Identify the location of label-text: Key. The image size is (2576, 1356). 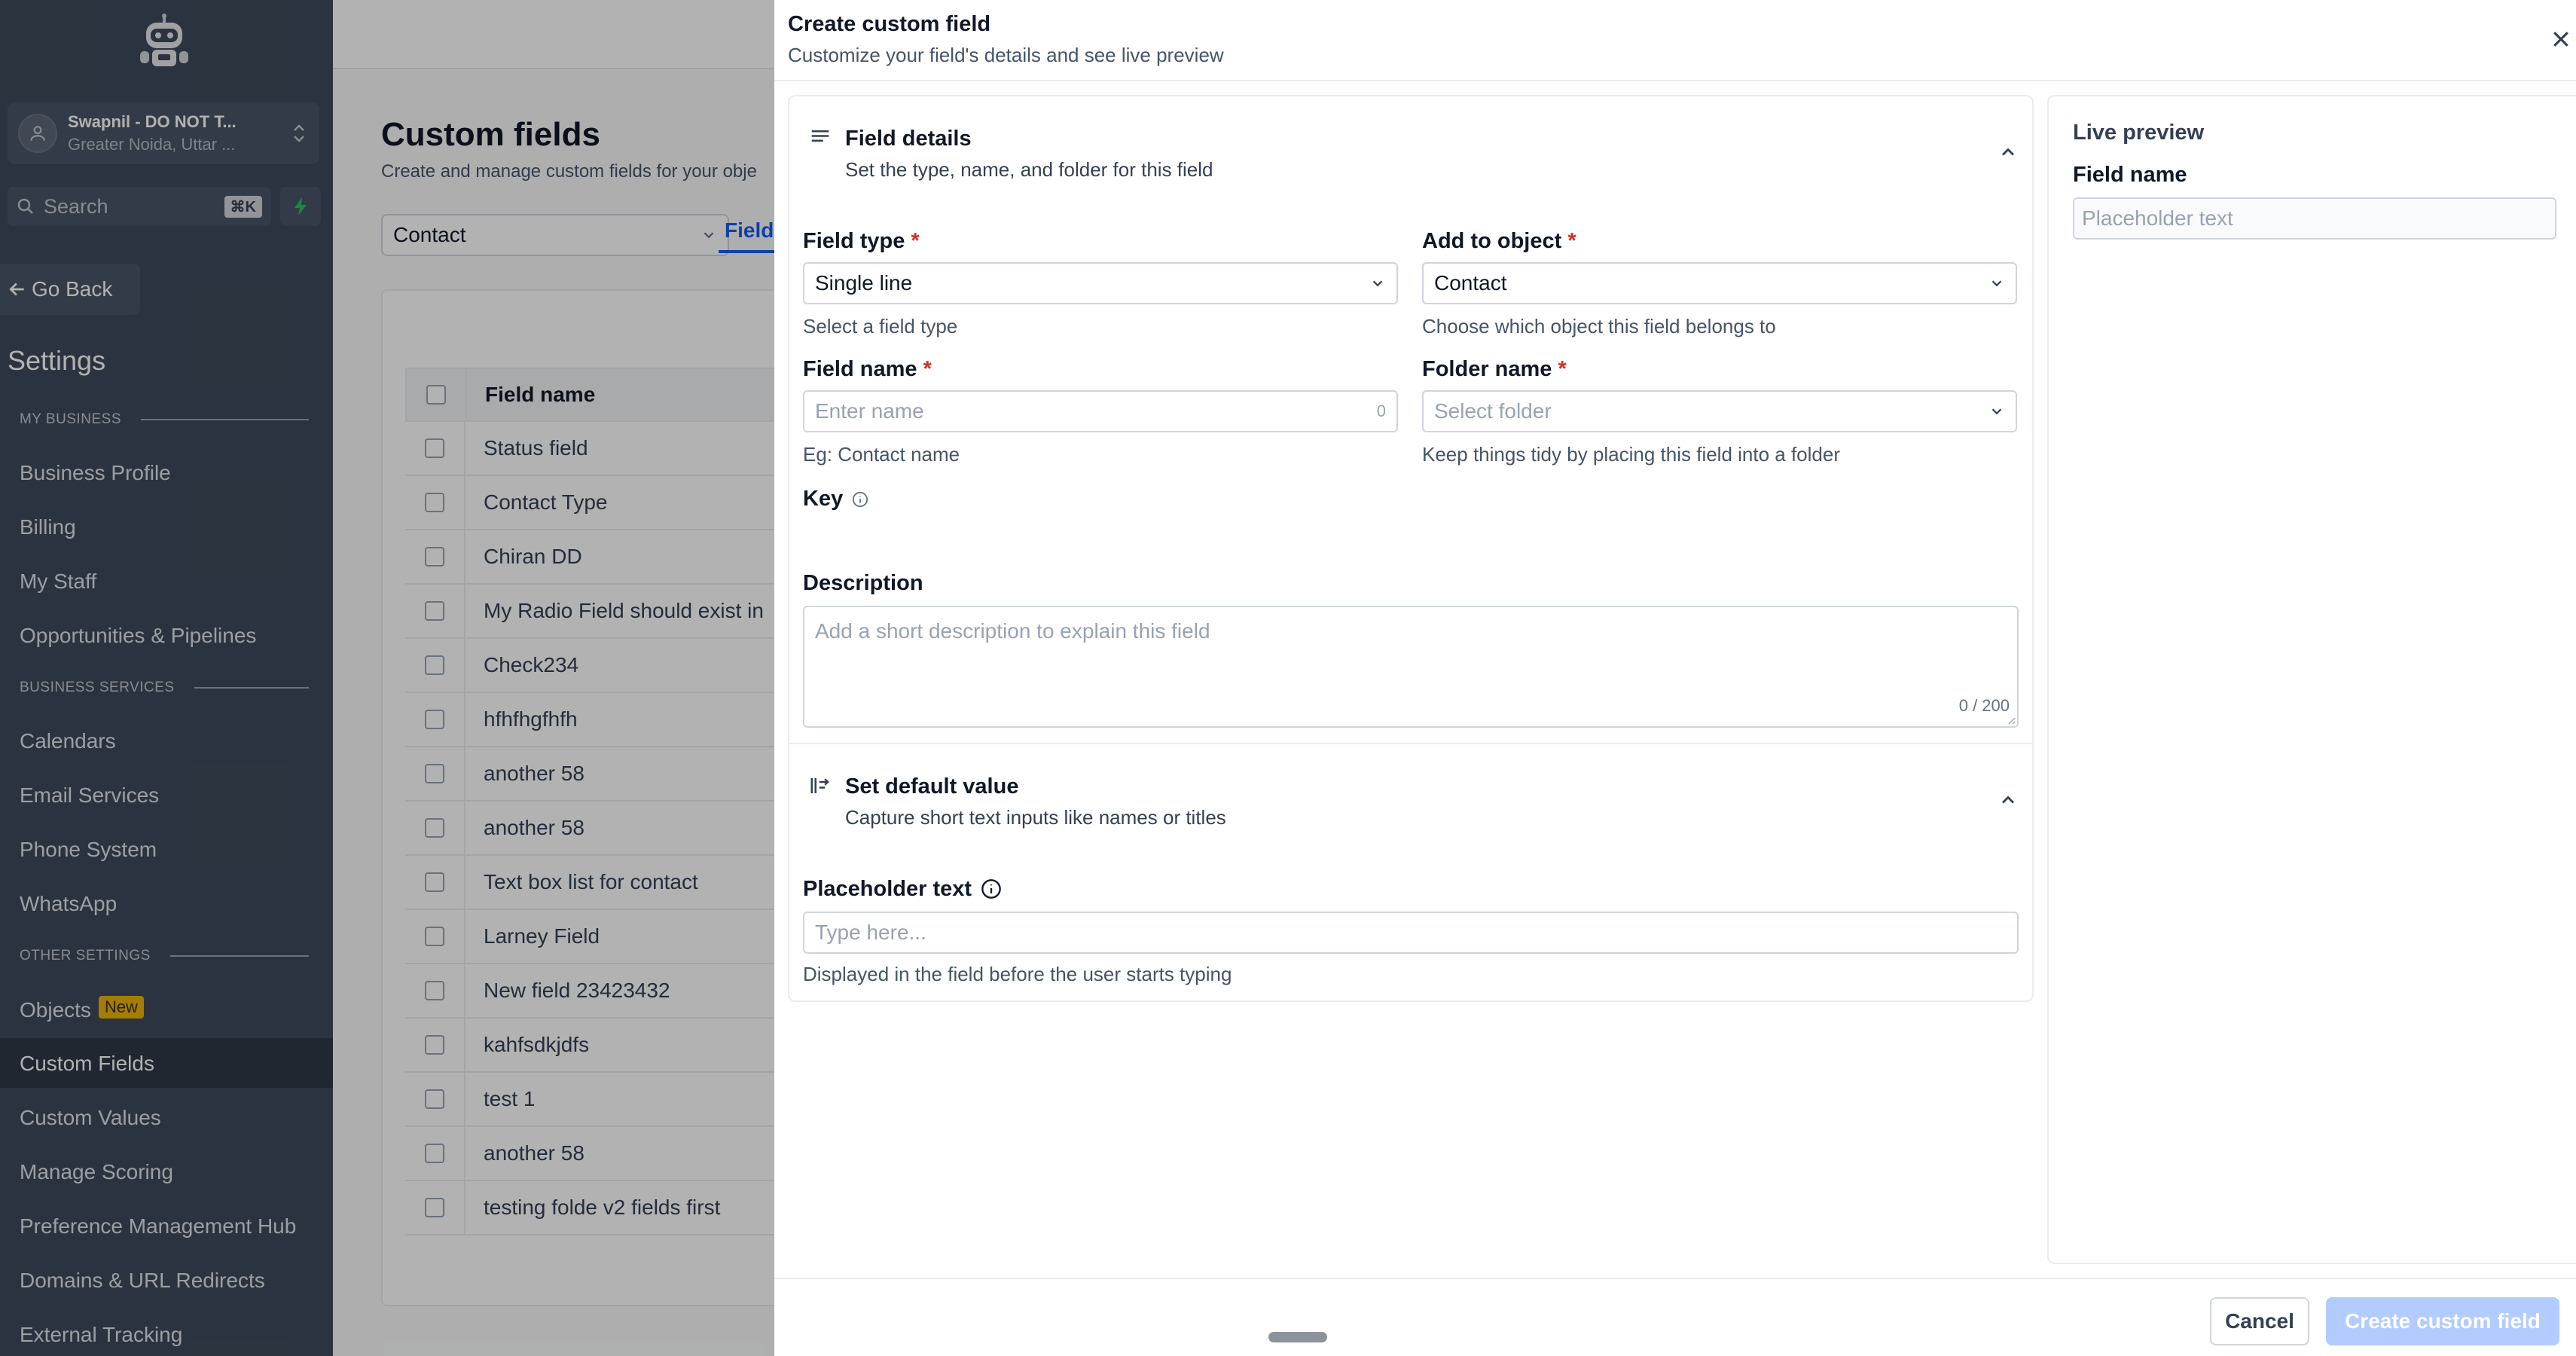
(824, 499).